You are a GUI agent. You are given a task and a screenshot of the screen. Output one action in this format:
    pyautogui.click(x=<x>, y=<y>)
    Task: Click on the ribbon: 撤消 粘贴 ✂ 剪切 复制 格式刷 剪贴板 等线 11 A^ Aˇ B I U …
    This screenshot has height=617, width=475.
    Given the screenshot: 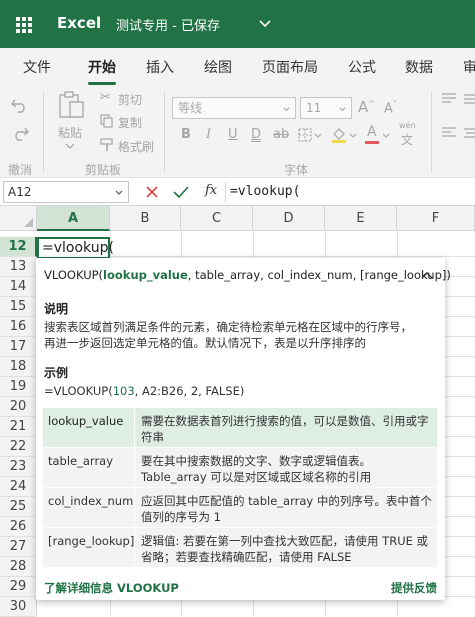 What is the action you would take?
    pyautogui.click(x=237, y=132)
    